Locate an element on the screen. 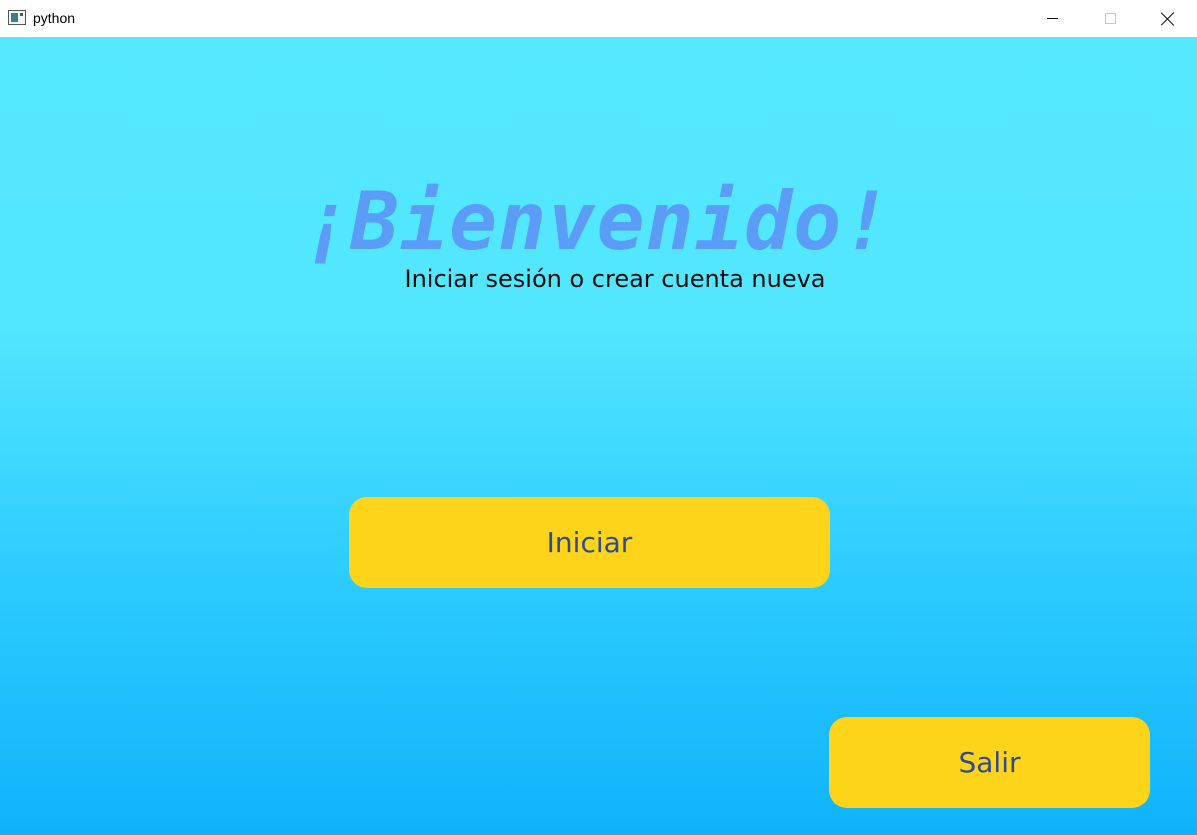  close-icon is located at coordinates (1168, 19).